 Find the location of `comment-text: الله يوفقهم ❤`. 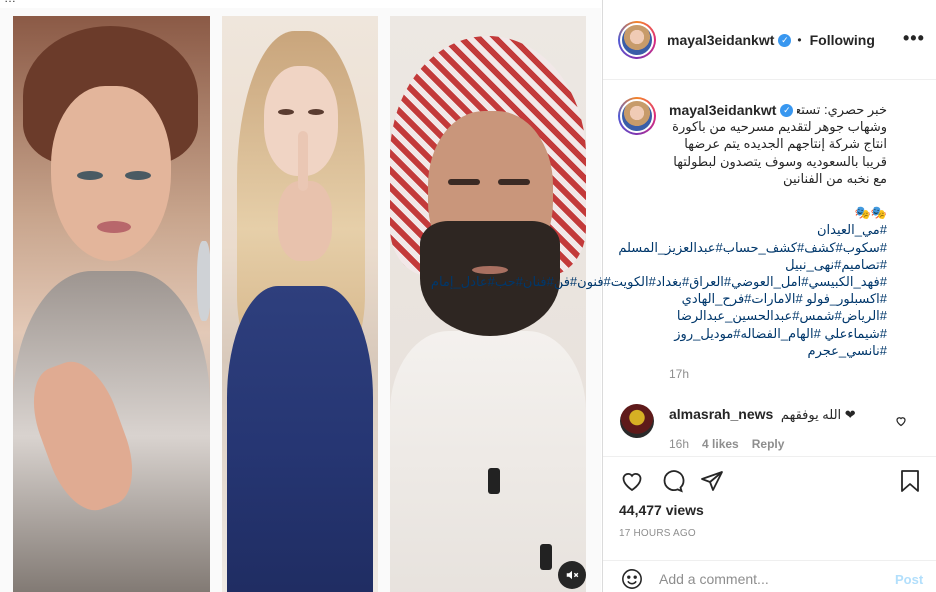

comment-text: الله يوفقهم ❤ is located at coordinates (818, 414).